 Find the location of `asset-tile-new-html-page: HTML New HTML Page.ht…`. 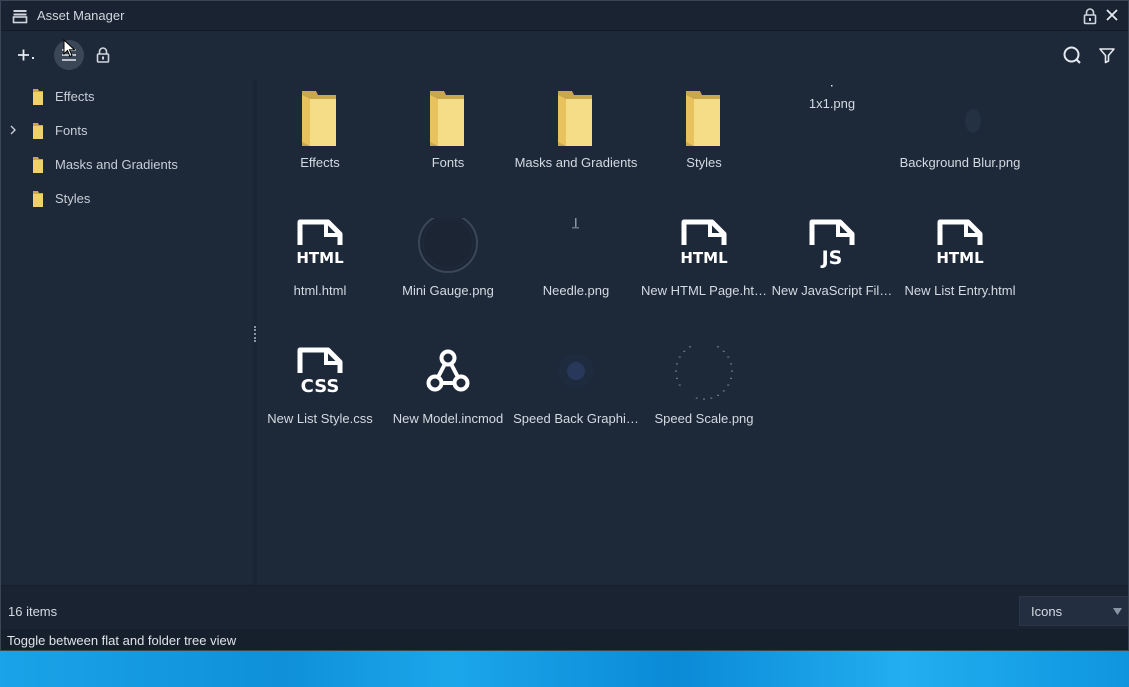

asset-tile-new-html-page: HTML New HTML Page.ht… is located at coordinates (704, 274).